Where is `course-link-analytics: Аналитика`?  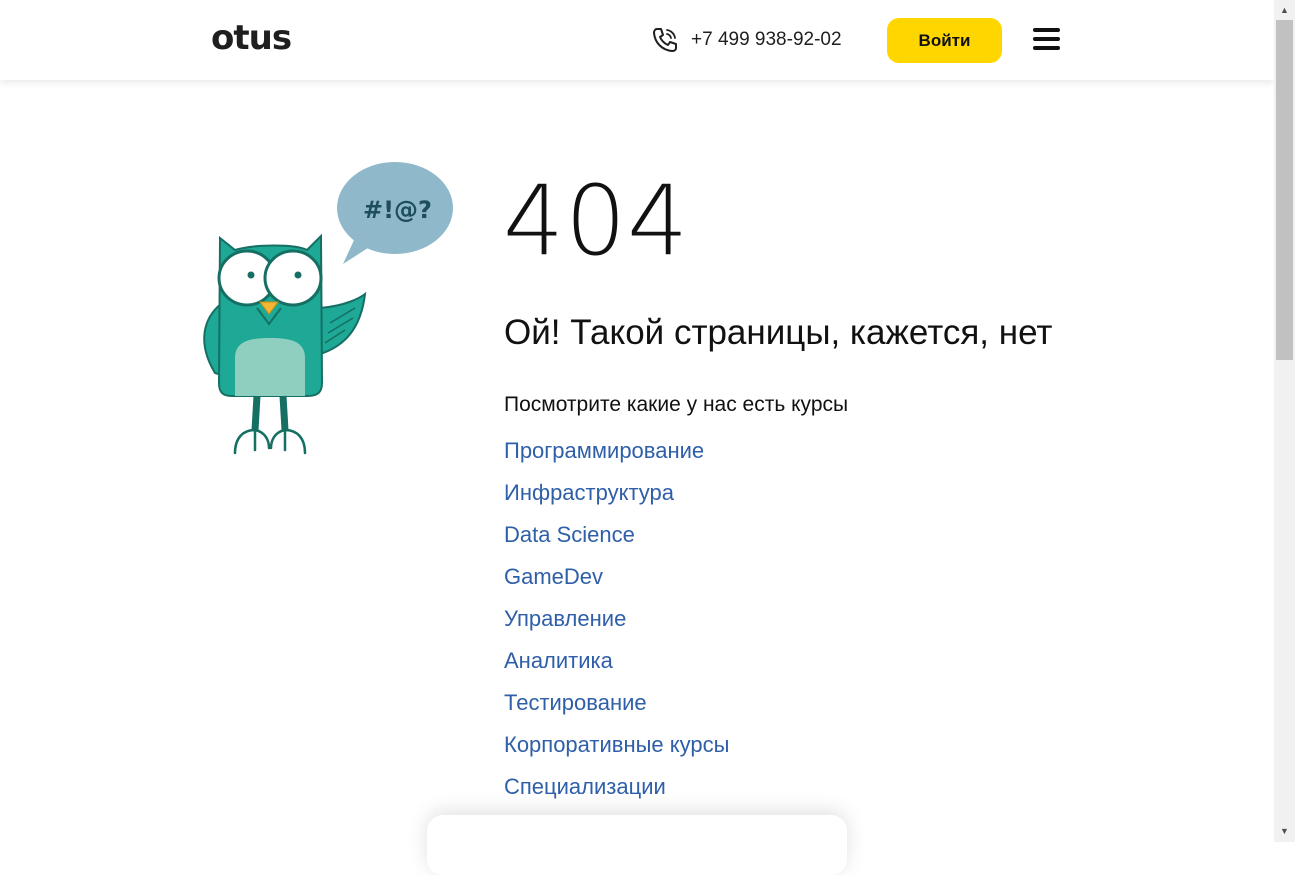
course-link-analytics: Аналитика is located at coordinates (558, 660).